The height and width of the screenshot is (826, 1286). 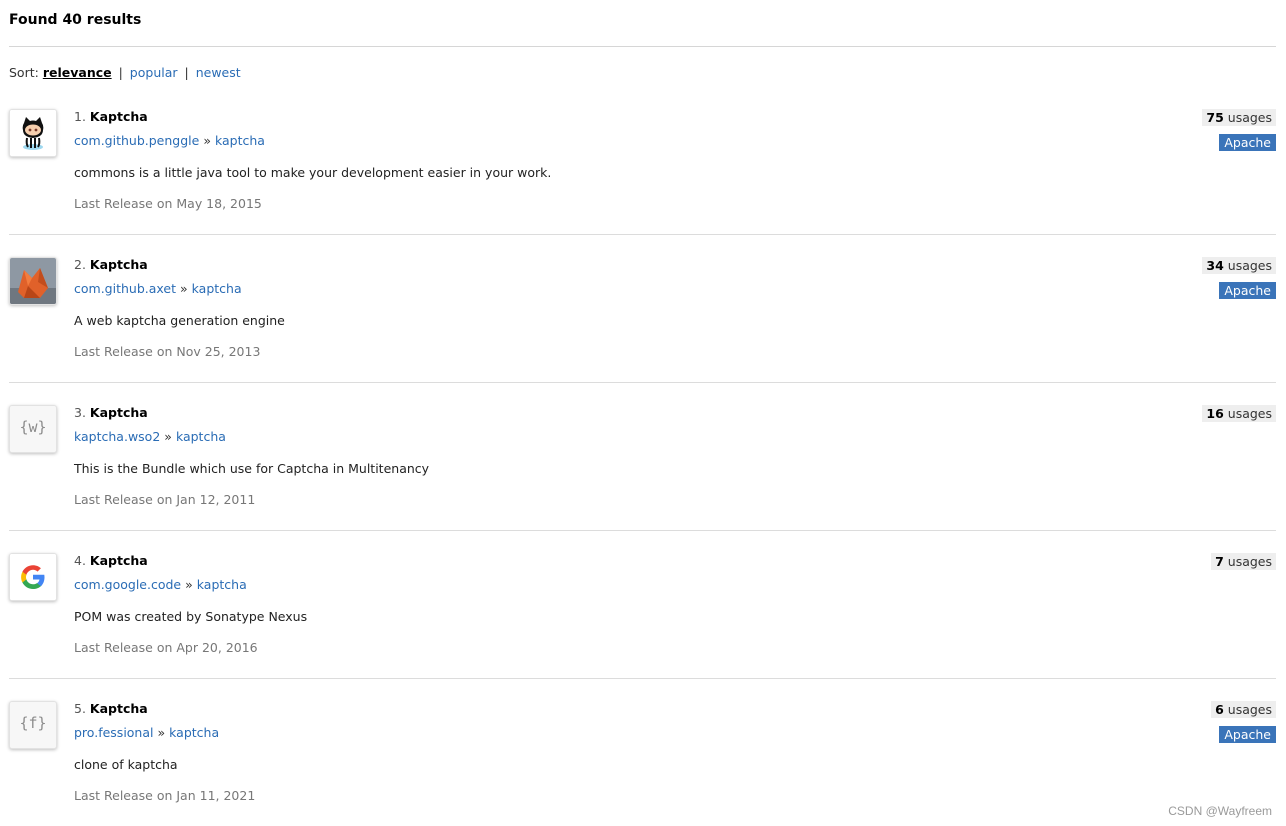 I want to click on sort-option-newest: newest, so click(x=218, y=72).